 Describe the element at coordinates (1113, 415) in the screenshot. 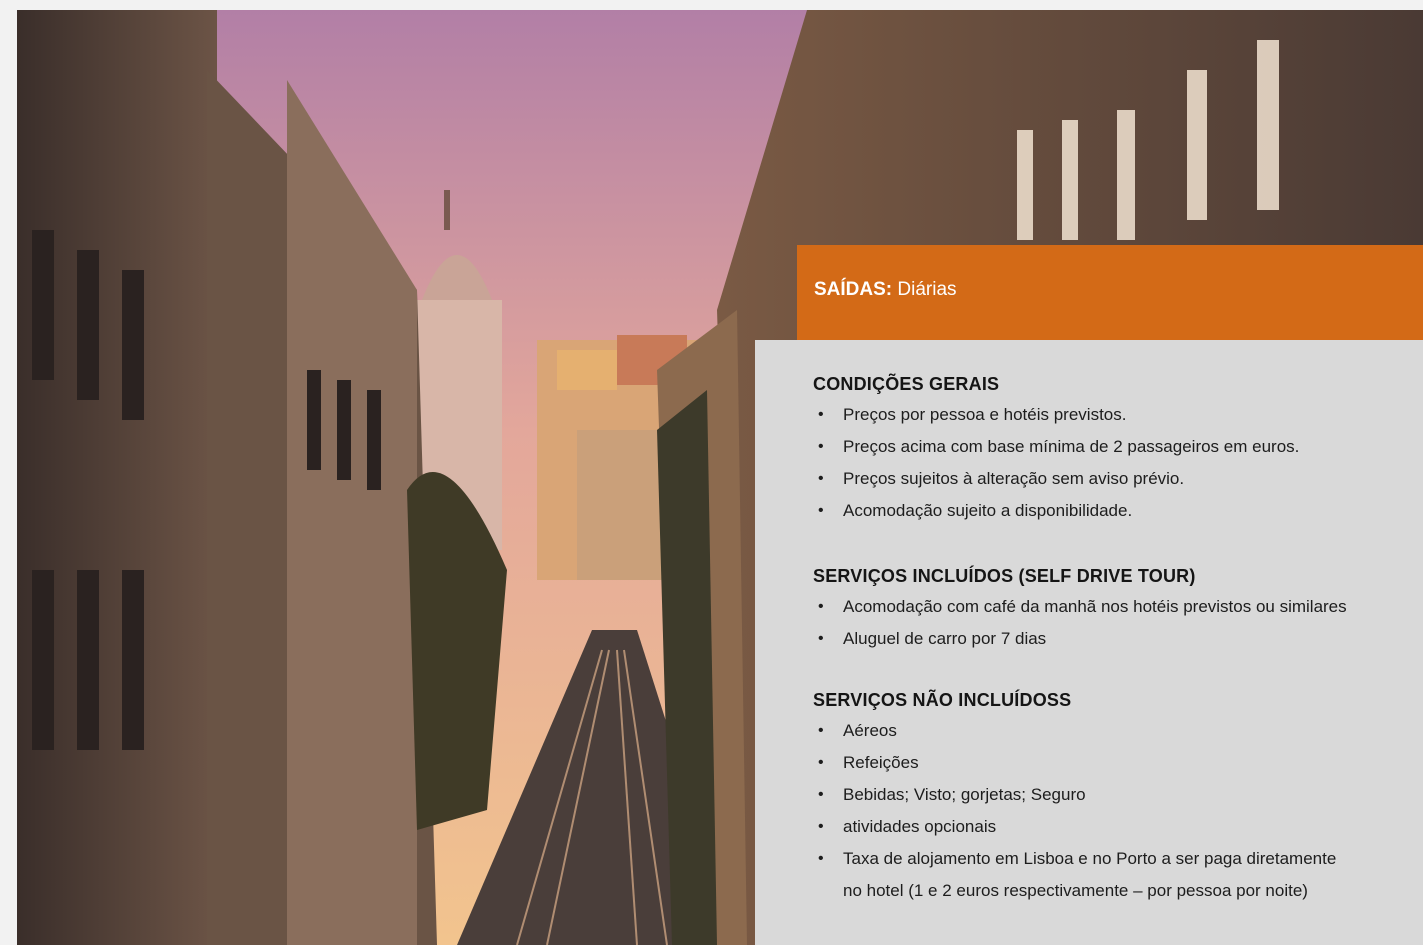

I see `list-item: • Preços por pessoa e hotéis previstos.` at that location.